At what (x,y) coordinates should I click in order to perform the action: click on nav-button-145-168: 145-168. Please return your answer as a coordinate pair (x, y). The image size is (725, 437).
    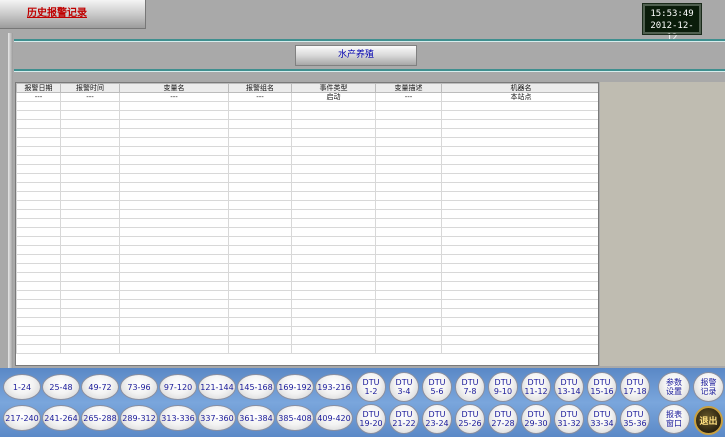
    Looking at the image, I should click on (256, 387).